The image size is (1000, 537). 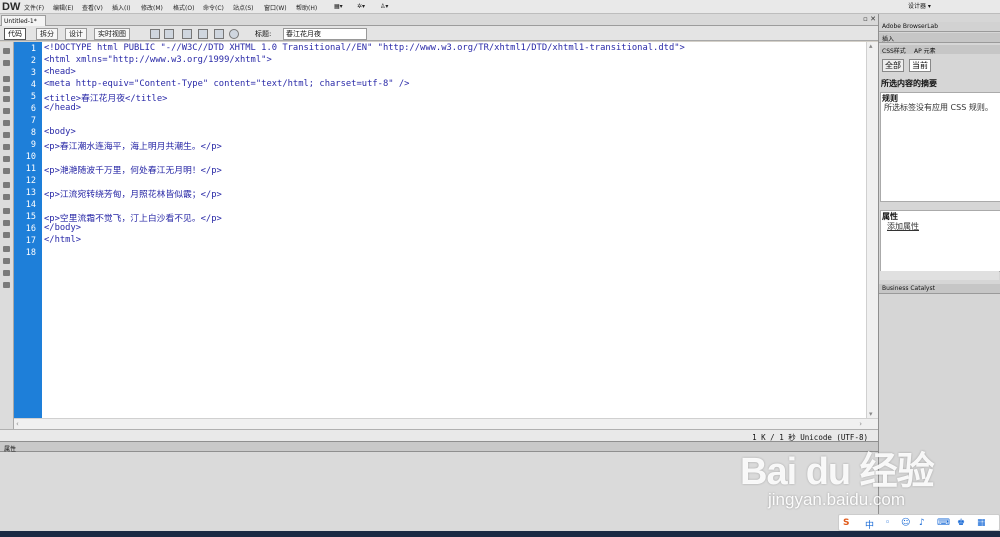 I want to click on collapse-tag-icon, so click(x=6, y=79).